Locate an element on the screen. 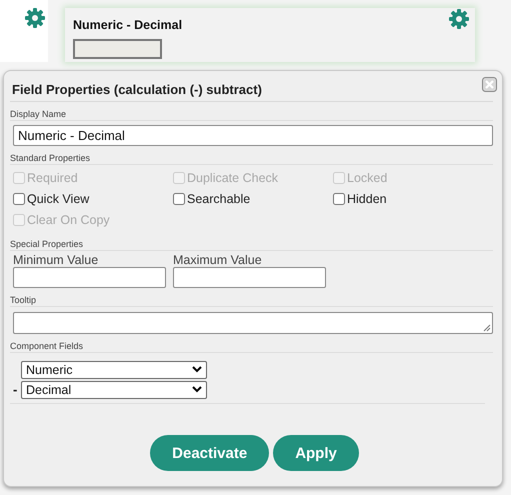 The width and height of the screenshot is (511, 495). field-label: Maximum Value is located at coordinates (218, 260).